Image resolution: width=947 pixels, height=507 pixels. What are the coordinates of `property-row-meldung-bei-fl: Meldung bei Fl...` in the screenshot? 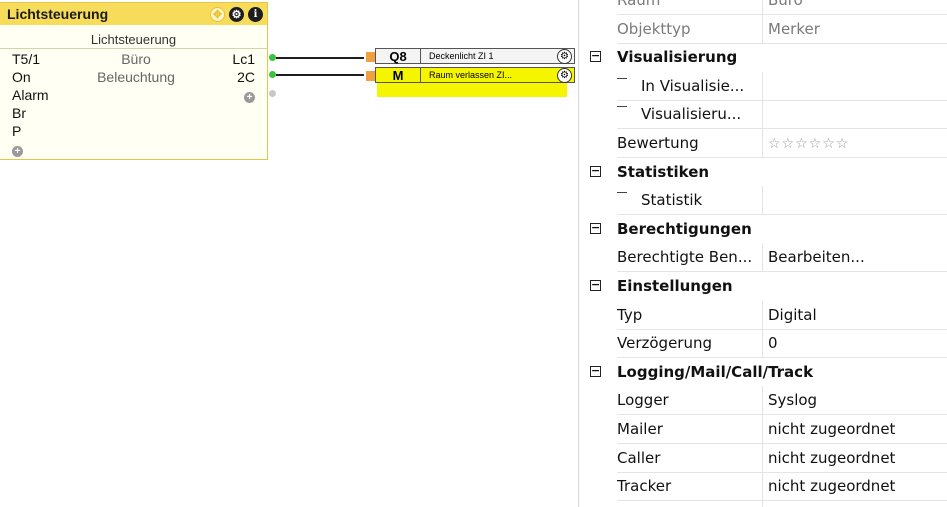 It's located at (763, 503).